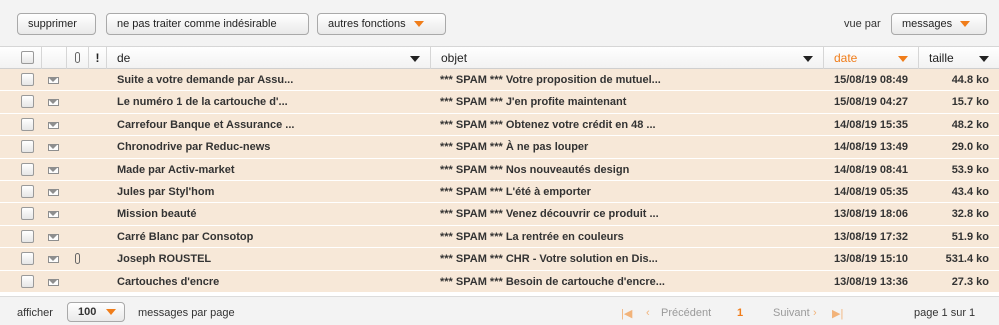  Describe the element at coordinates (686, 313) in the screenshot. I see `previous-page-link: Précédent` at that location.